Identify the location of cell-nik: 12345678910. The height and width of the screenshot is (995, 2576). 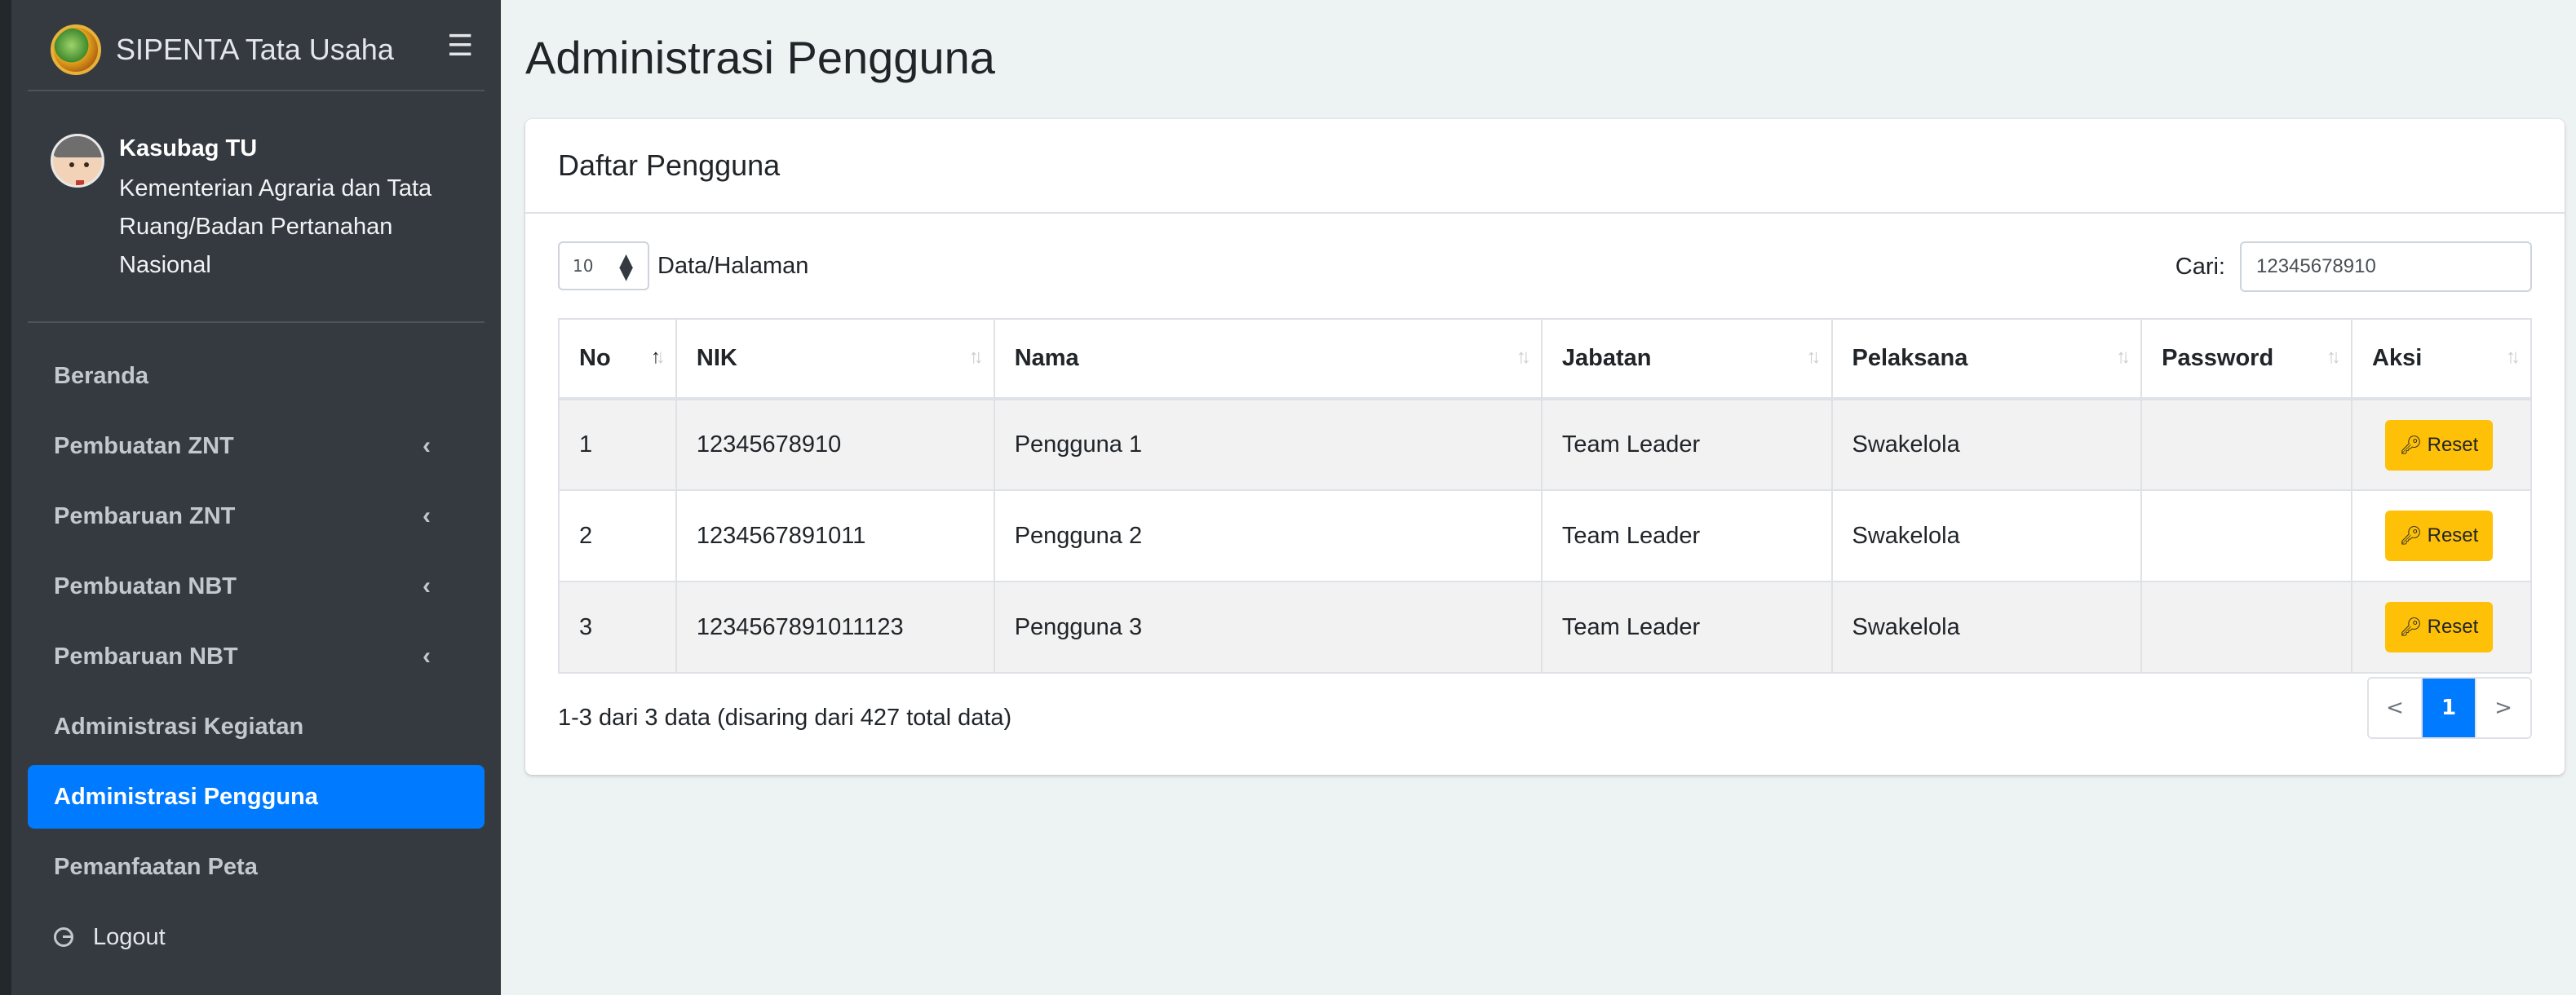
(835, 444).